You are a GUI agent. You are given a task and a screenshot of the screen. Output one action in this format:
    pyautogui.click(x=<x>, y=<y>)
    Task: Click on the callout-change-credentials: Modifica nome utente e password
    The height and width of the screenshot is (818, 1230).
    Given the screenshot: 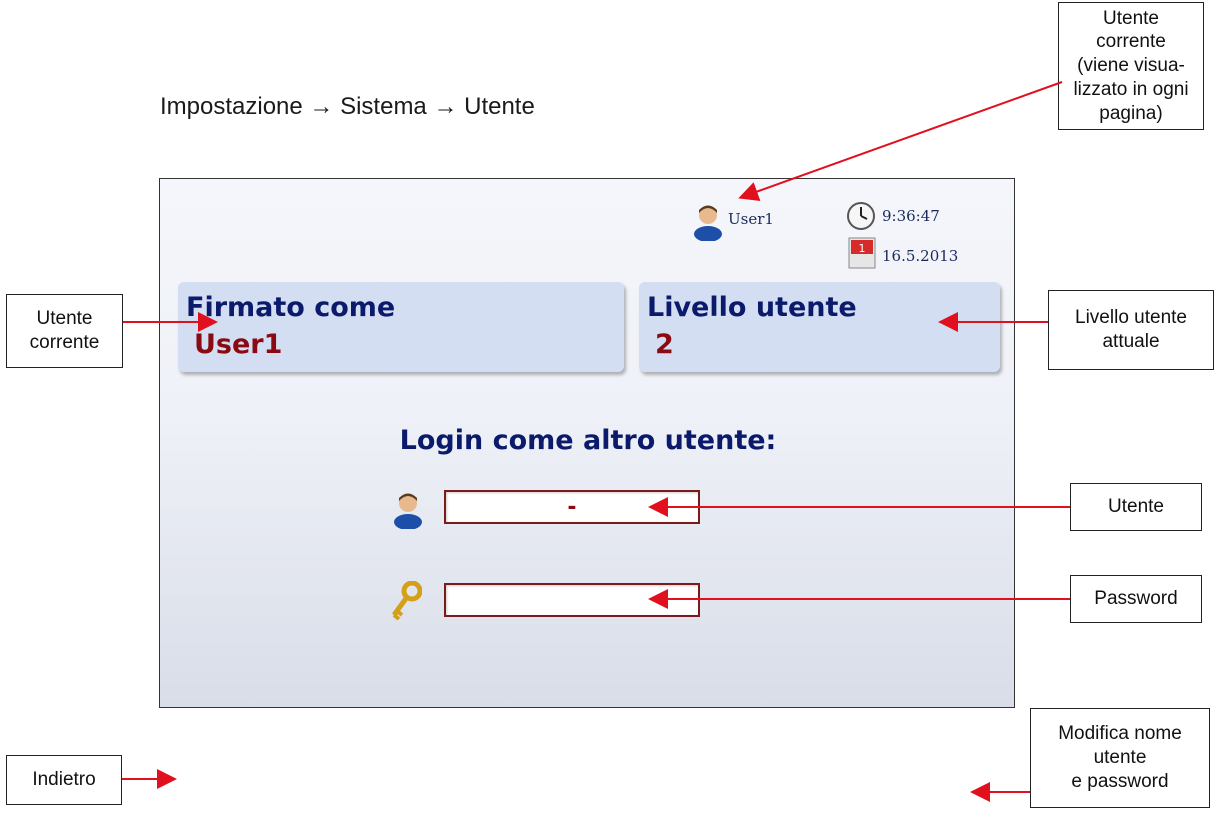 What is the action you would take?
    pyautogui.click(x=1120, y=758)
    